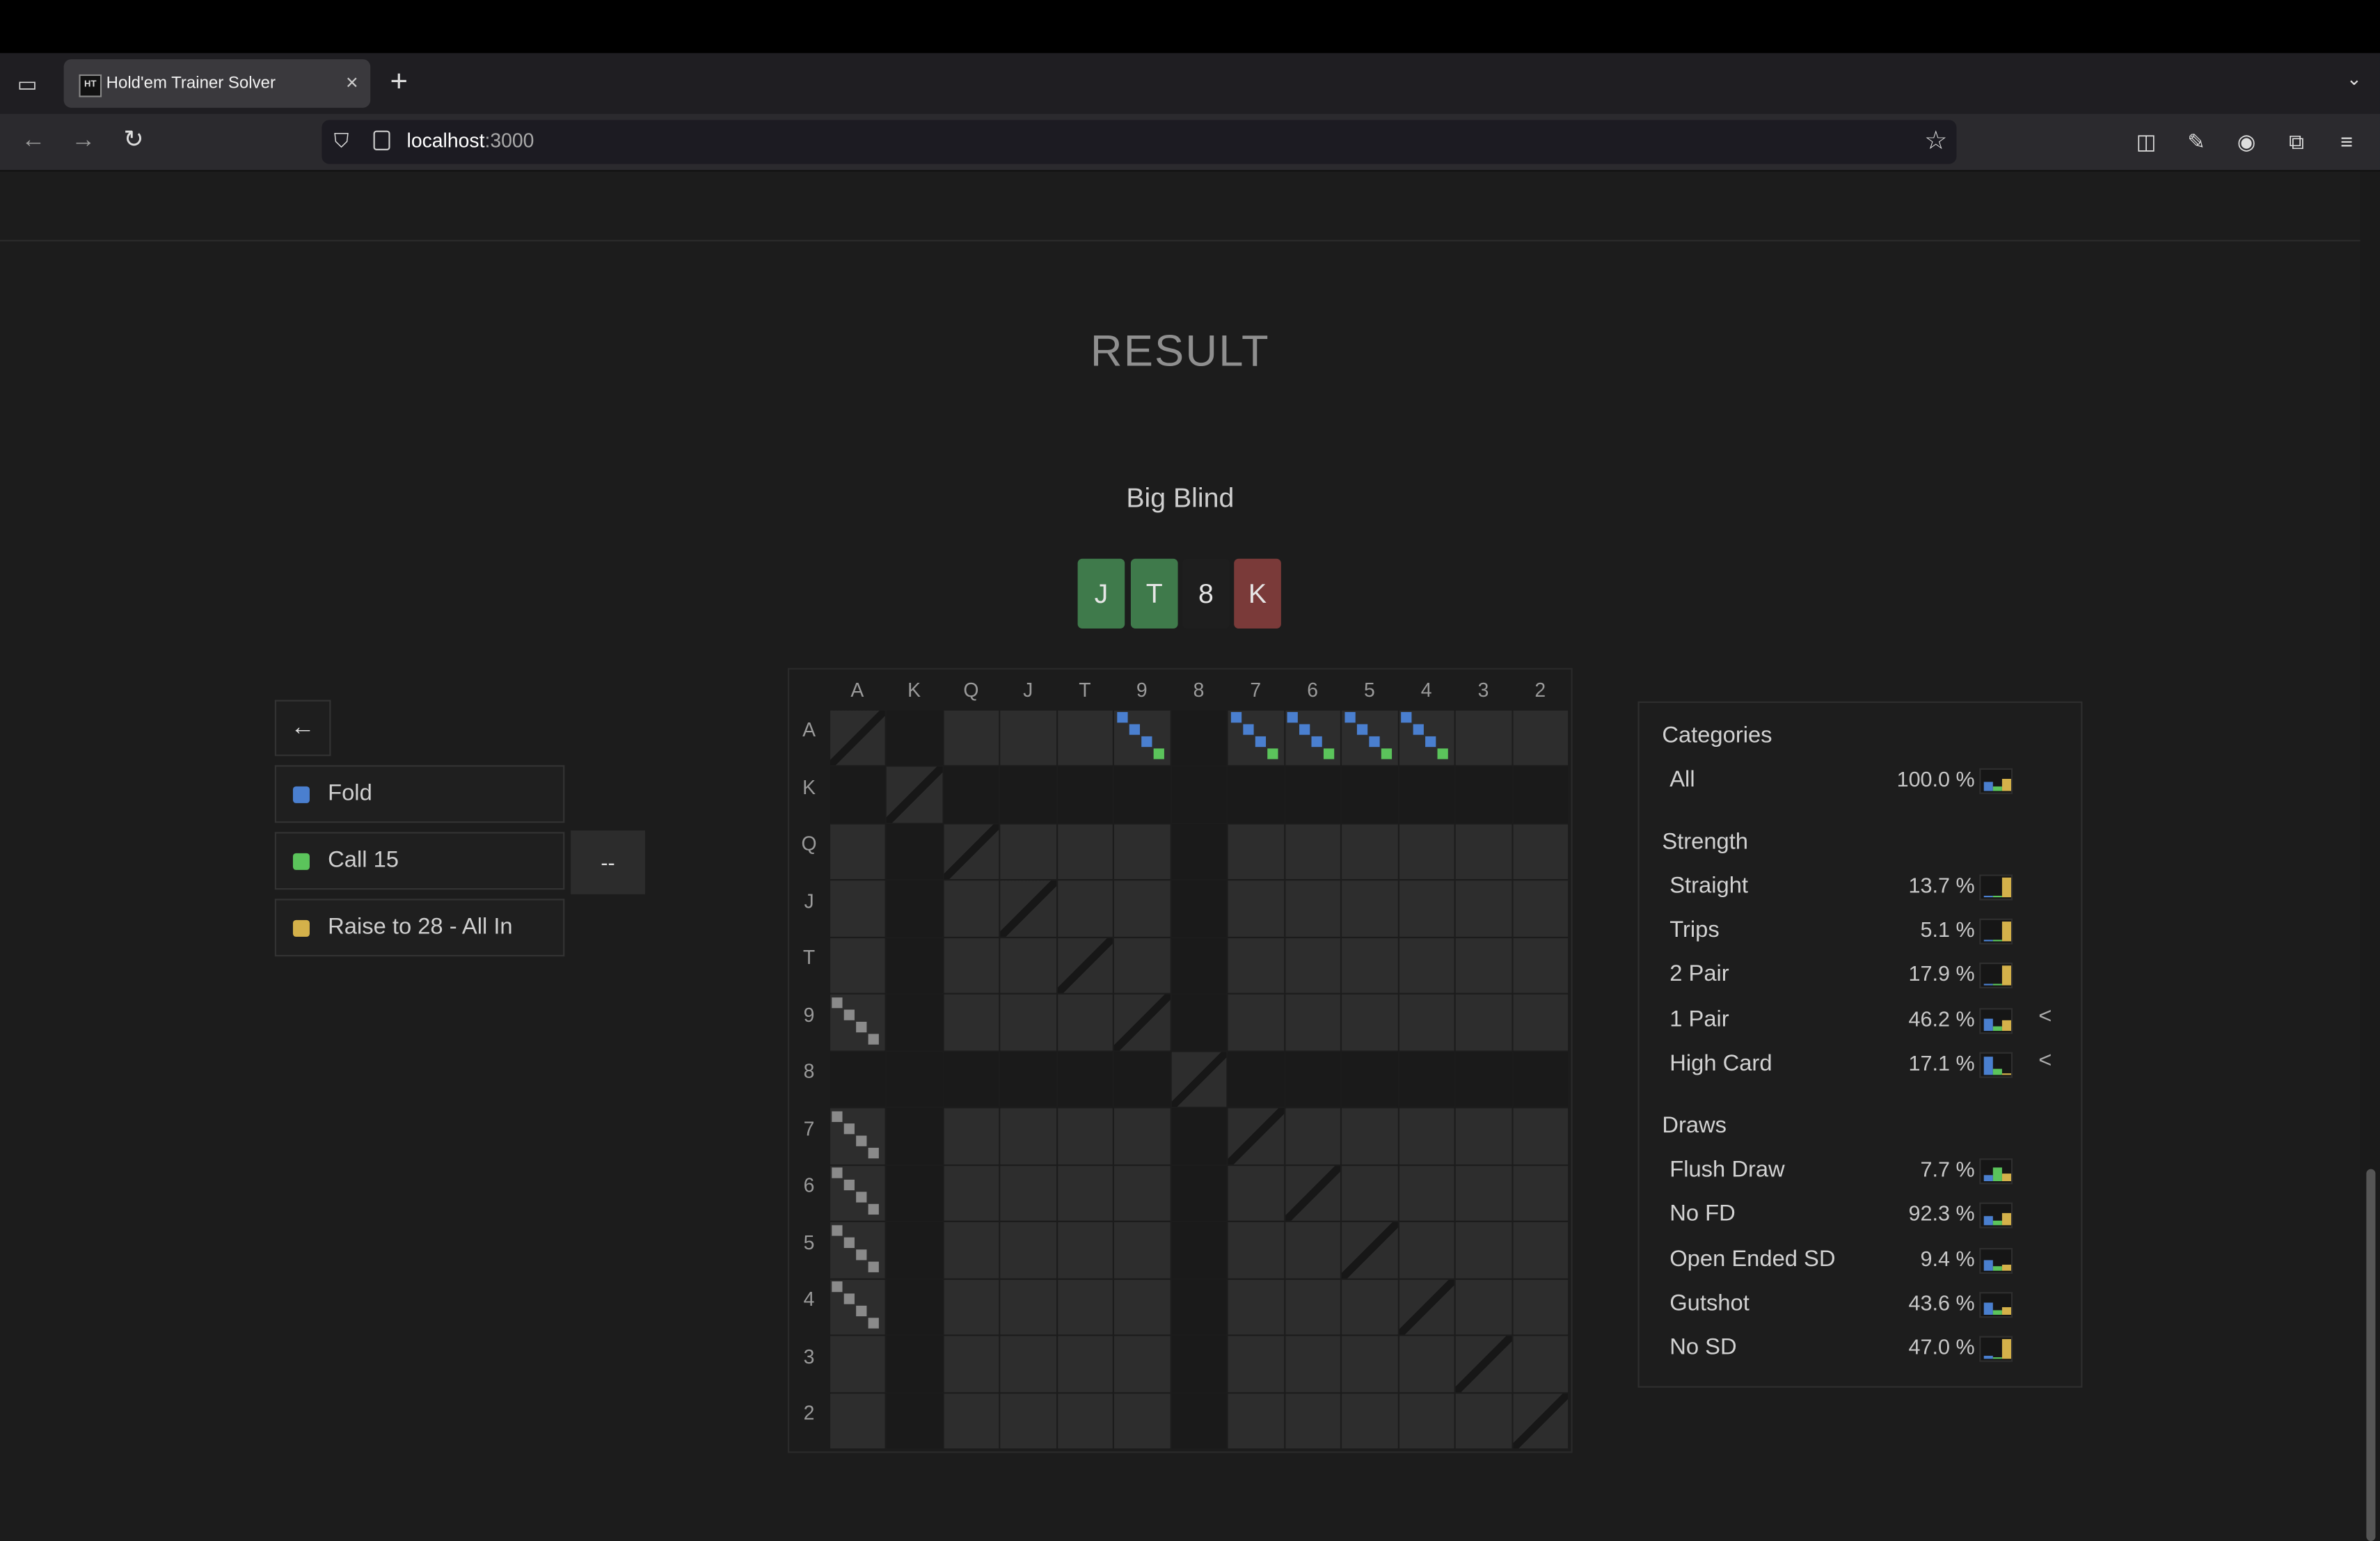 Image resolution: width=2380 pixels, height=1541 pixels. What do you see at coordinates (33, 141) in the screenshot?
I see `back-arrow-icon: ←` at bounding box center [33, 141].